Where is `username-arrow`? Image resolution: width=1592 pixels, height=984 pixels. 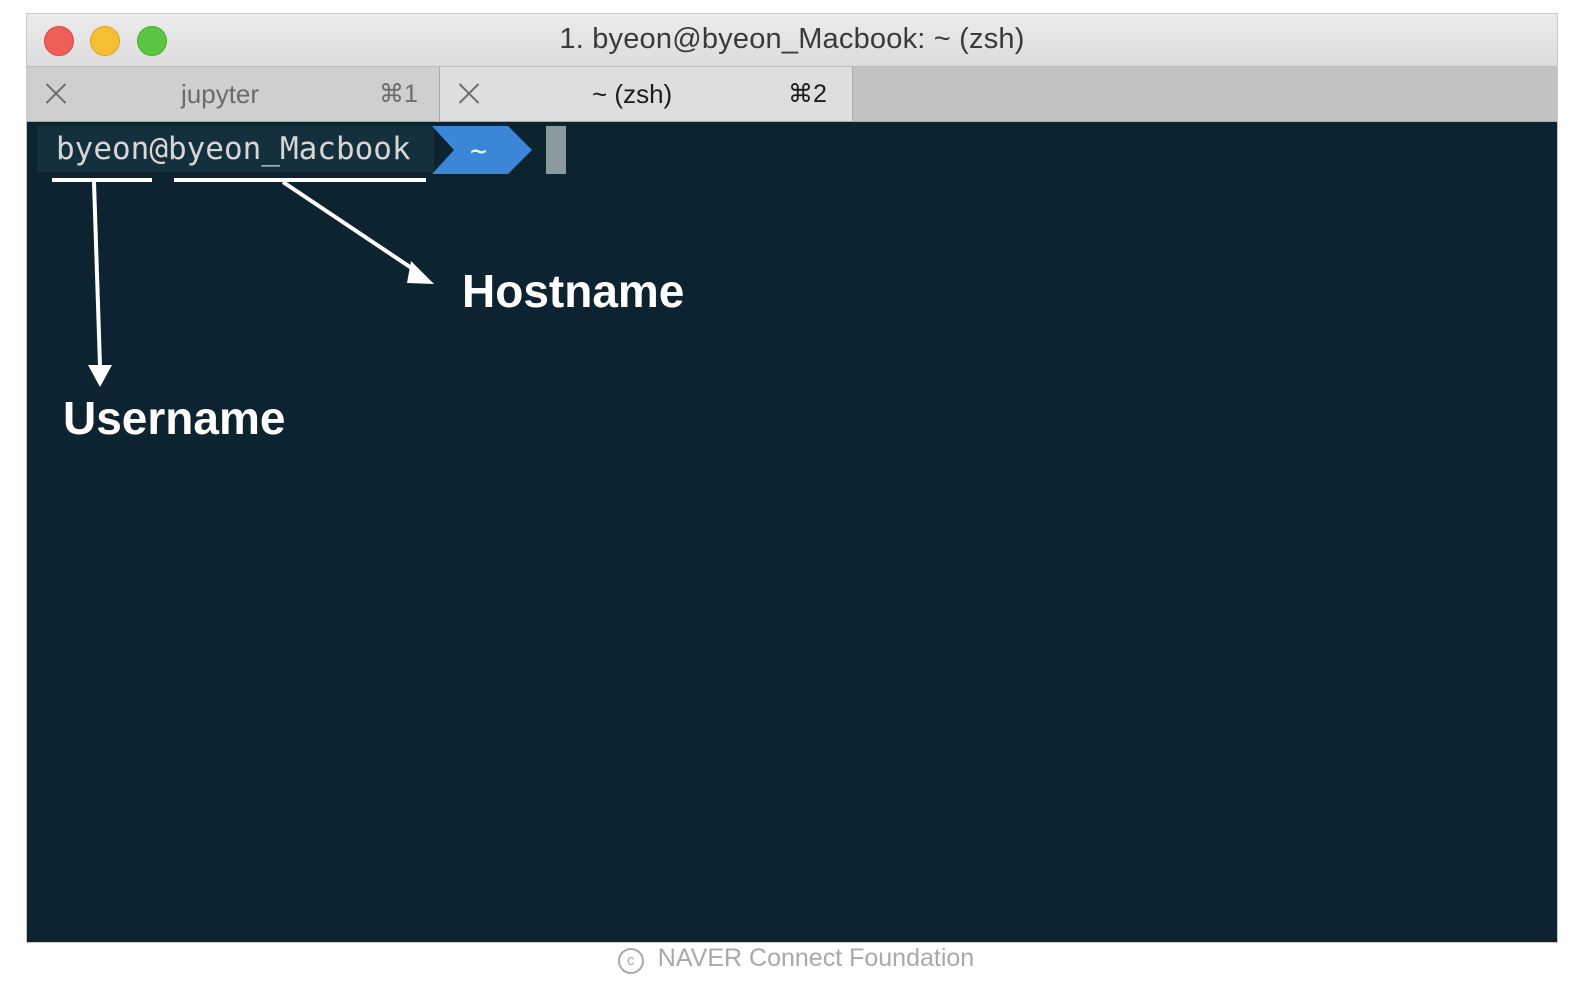 username-arrow is located at coordinates (97, 274).